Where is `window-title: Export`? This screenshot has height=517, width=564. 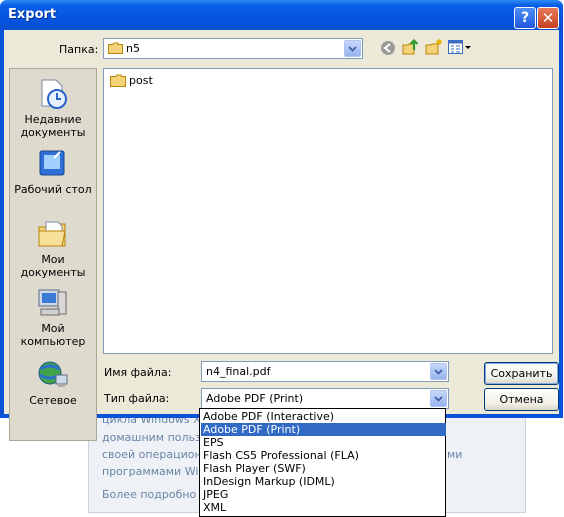 window-title: Export is located at coordinates (32, 14).